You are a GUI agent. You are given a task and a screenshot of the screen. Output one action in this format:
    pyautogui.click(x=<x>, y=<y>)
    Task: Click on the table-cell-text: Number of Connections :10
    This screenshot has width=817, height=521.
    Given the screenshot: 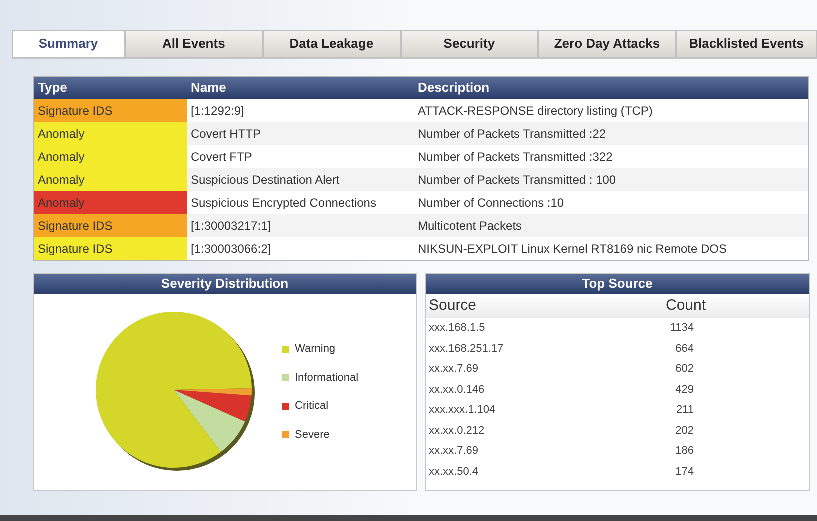 What is the action you would take?
    pyautogui.click(x=491, y=203)
    